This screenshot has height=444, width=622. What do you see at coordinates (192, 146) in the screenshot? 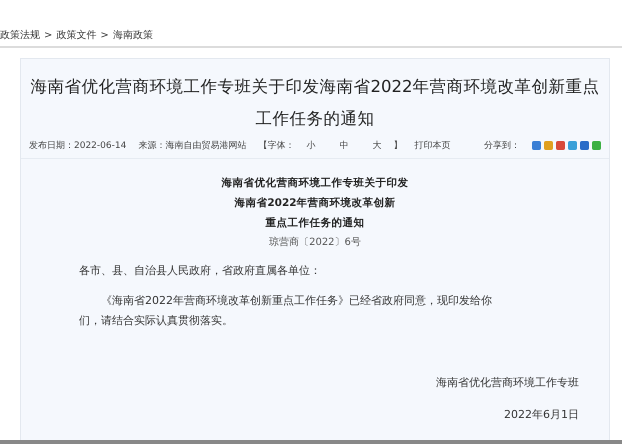
I see `source-label: 来源：海南自由贸易港网站` at bounding box center [192, 146].